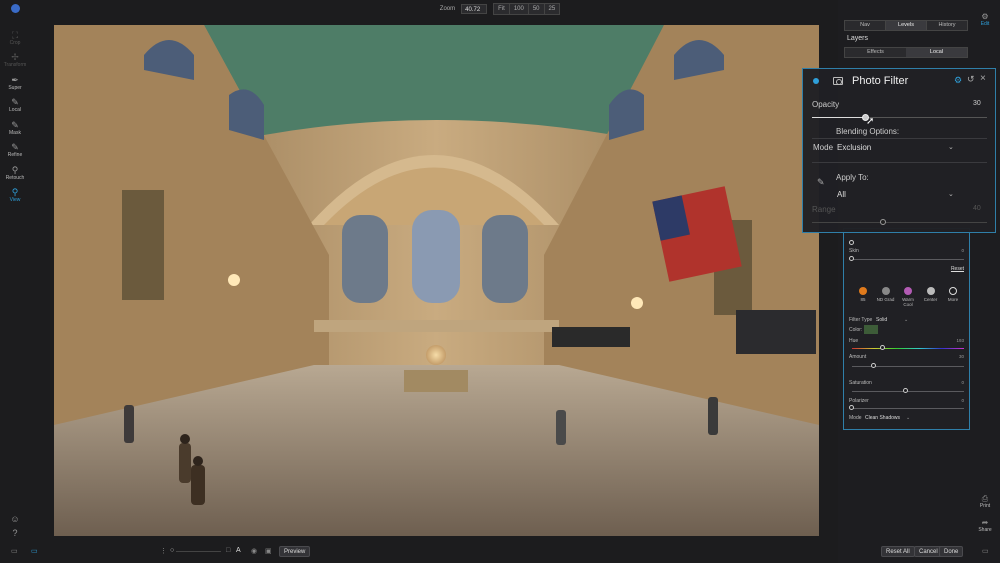 The width and height of the screenshot is (1000, 563). I want to click on undo-icon: ↺, so click(971, 79).